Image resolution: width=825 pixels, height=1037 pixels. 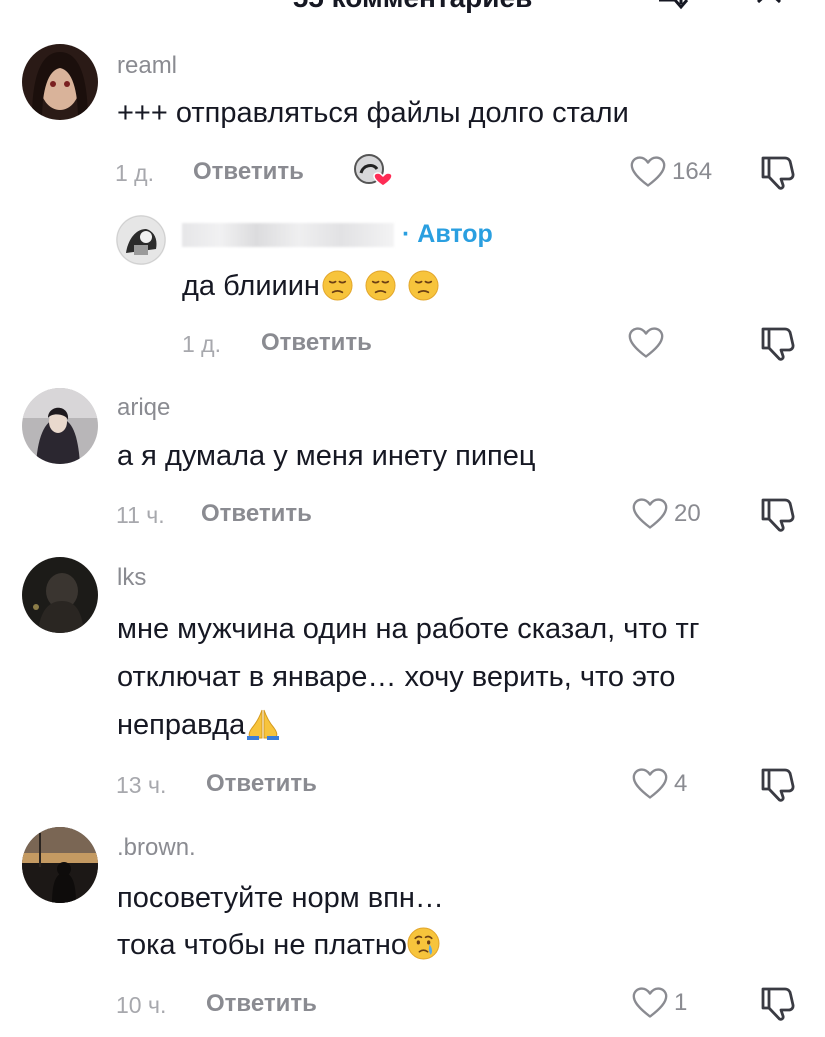 I want to click on comment-text-content: тока чтобы не платно, so click(x=262, y=945).